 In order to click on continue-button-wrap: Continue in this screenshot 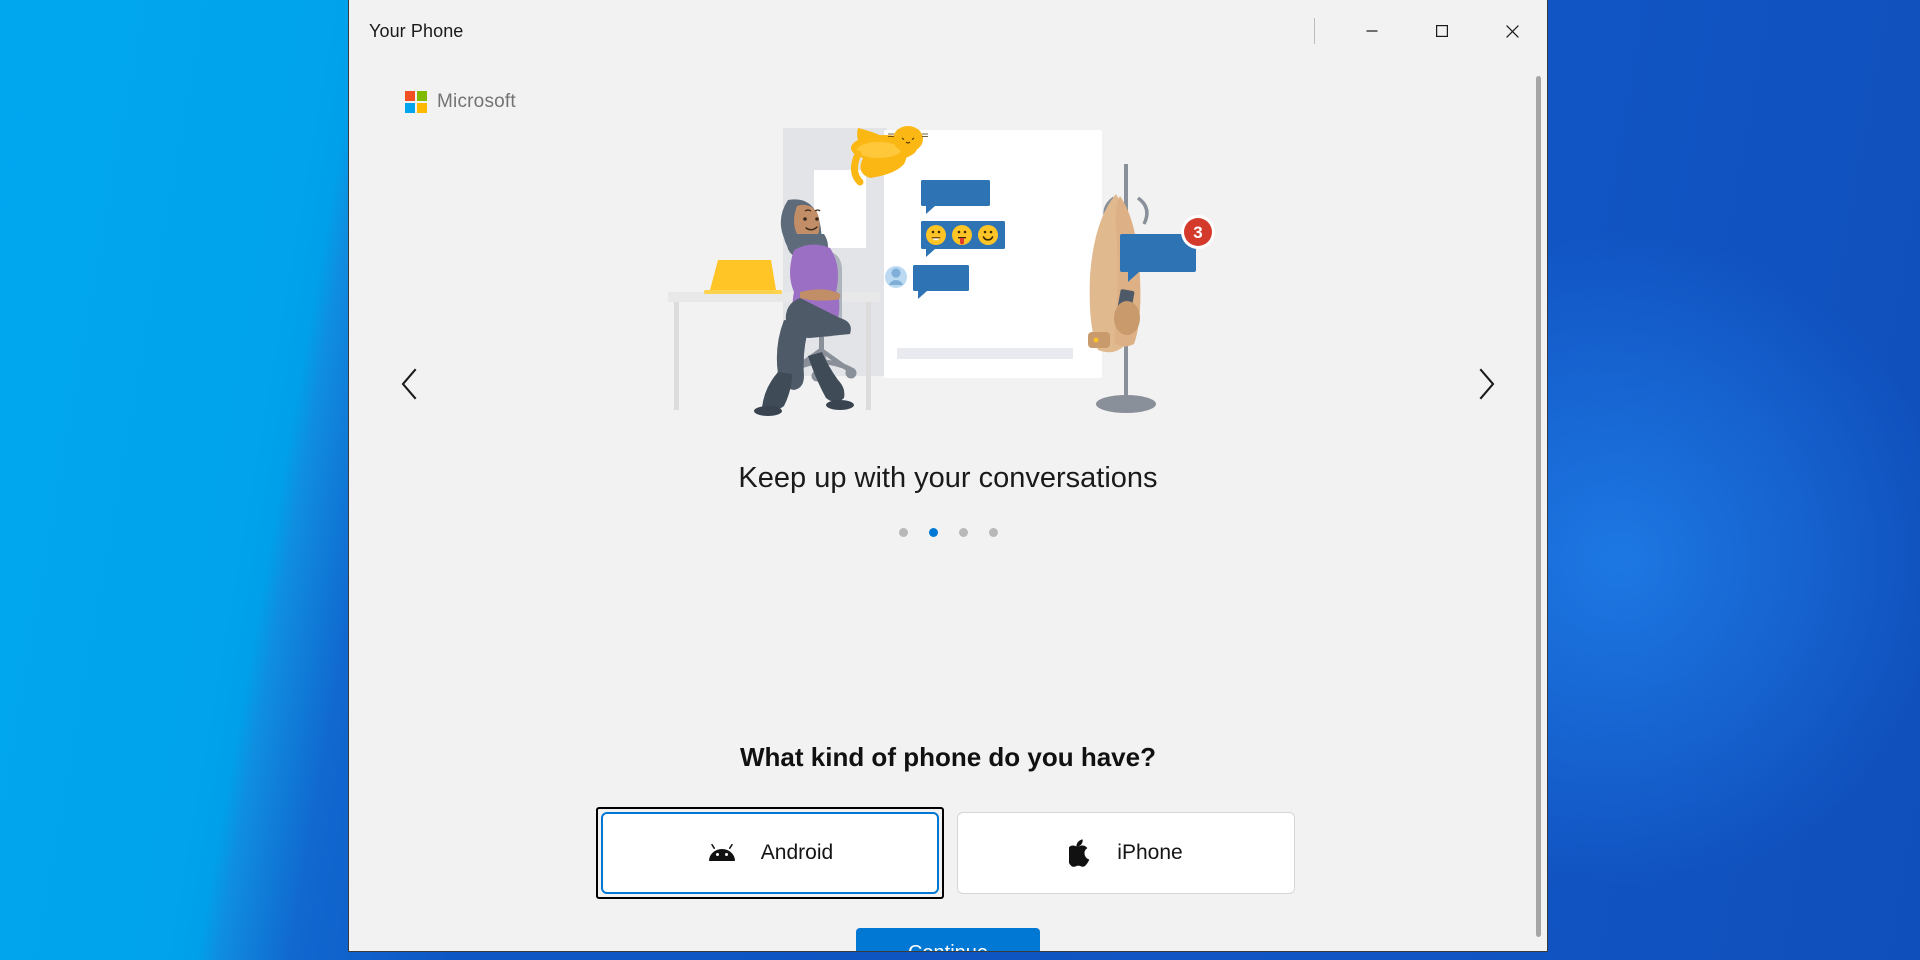, I will do `click(948, 939)`.